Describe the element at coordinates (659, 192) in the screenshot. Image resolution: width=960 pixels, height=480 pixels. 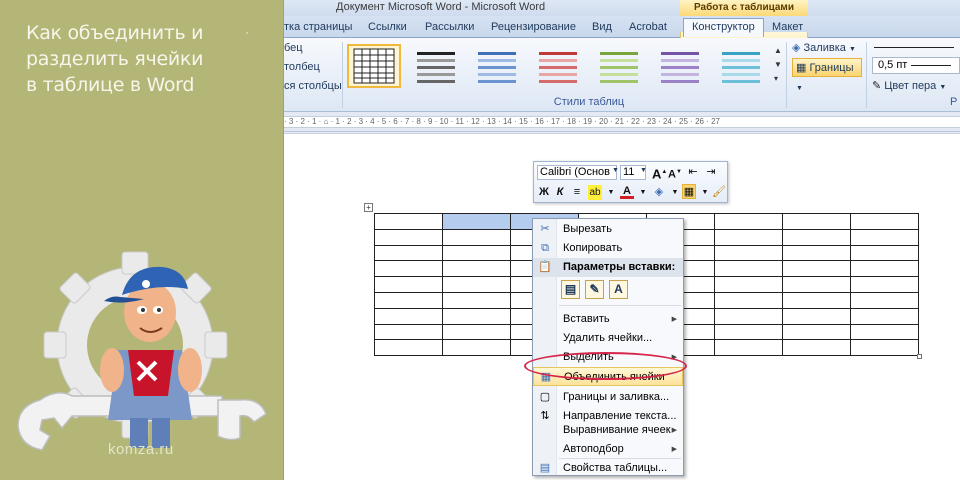
I see `shading-icon: ◈` at that location.